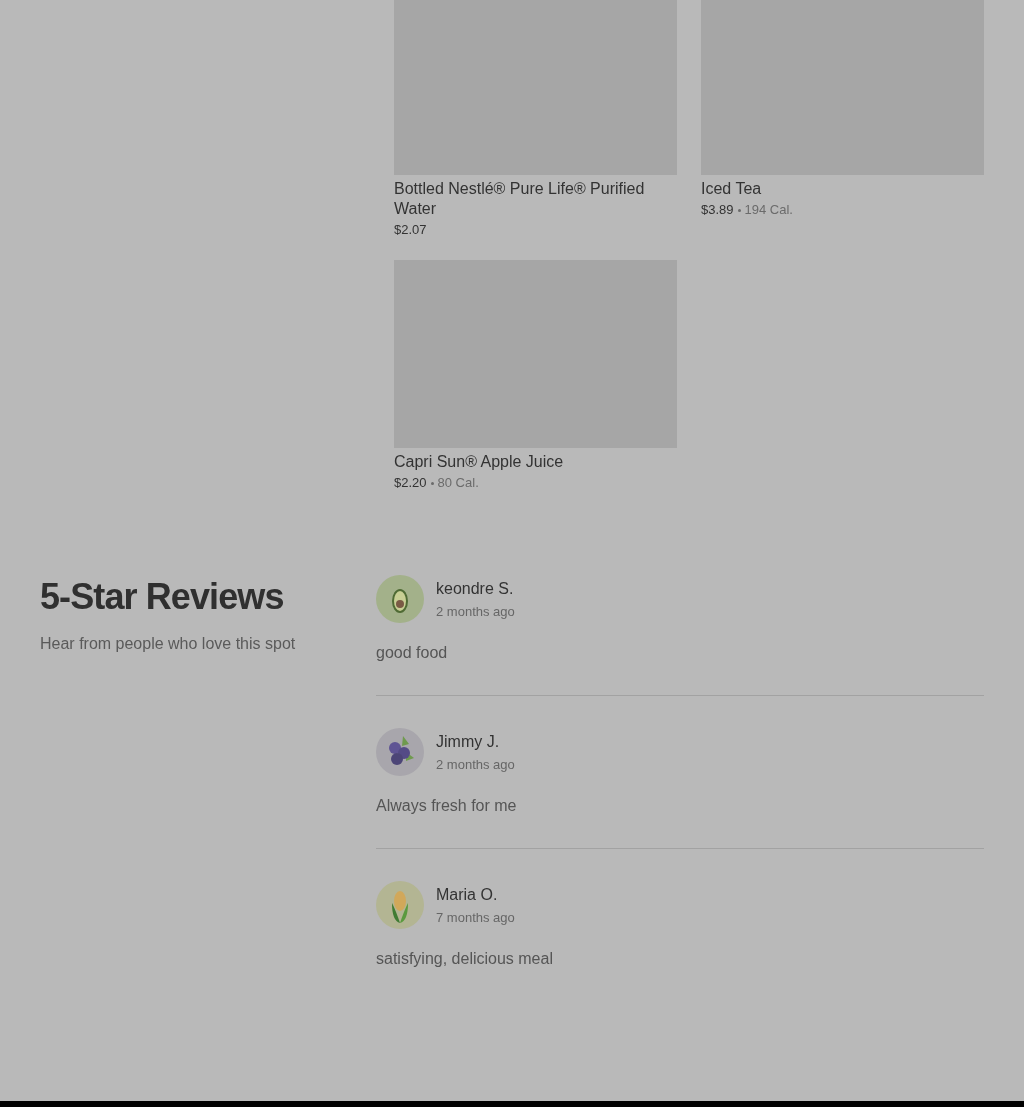 This screenshot has width=1024, height=1107. Describe the element at coordinates (475, 588) in the screenshot. I see `reviewer-name: keondre S.` at that location.